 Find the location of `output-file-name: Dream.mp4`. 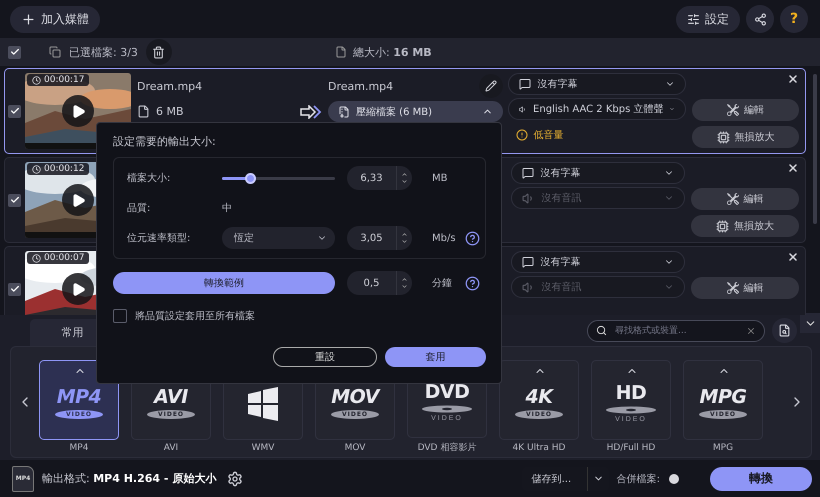

output-file-name: Dream.mp4 is located at coordinates (361, 86).